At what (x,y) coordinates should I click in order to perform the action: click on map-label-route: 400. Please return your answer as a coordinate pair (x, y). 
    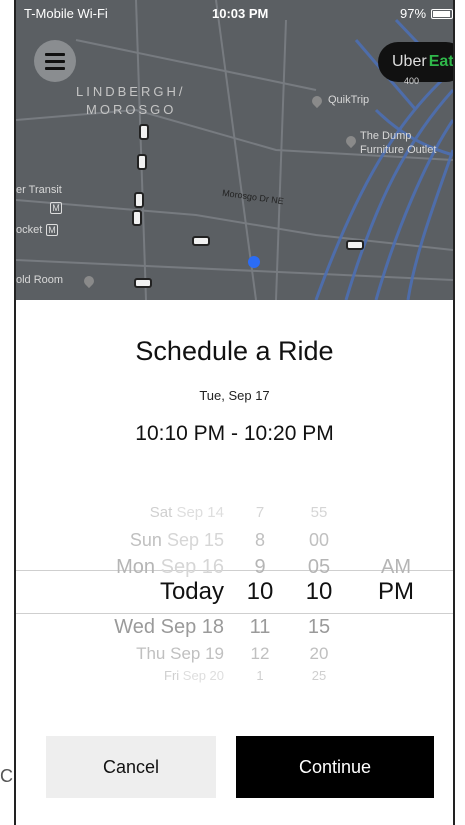
    Looking at the image, I should click on (412, 81).